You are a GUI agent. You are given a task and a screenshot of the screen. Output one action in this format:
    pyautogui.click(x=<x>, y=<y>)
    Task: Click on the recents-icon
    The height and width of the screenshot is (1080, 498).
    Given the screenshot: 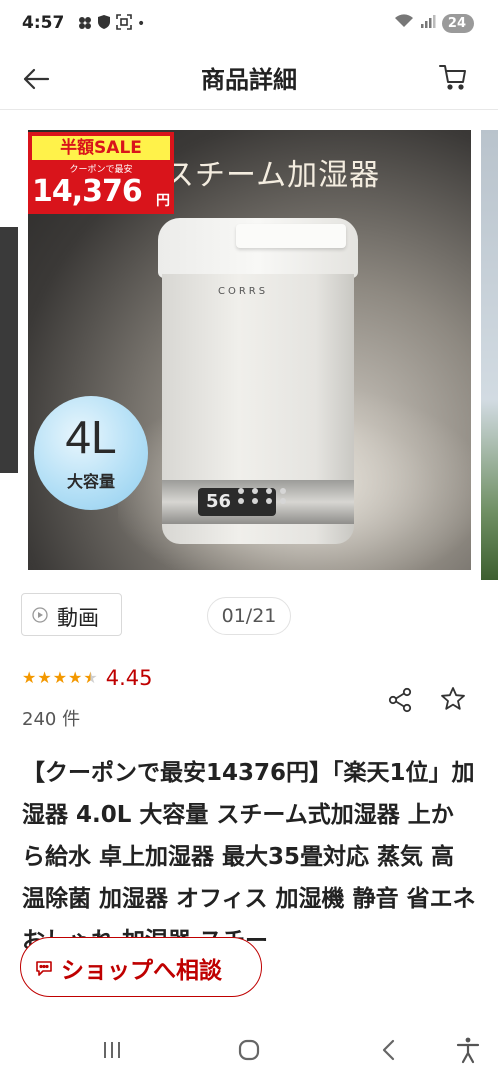 What is the action you would take?
    pyautogui.click(x=112, y=1050)
    